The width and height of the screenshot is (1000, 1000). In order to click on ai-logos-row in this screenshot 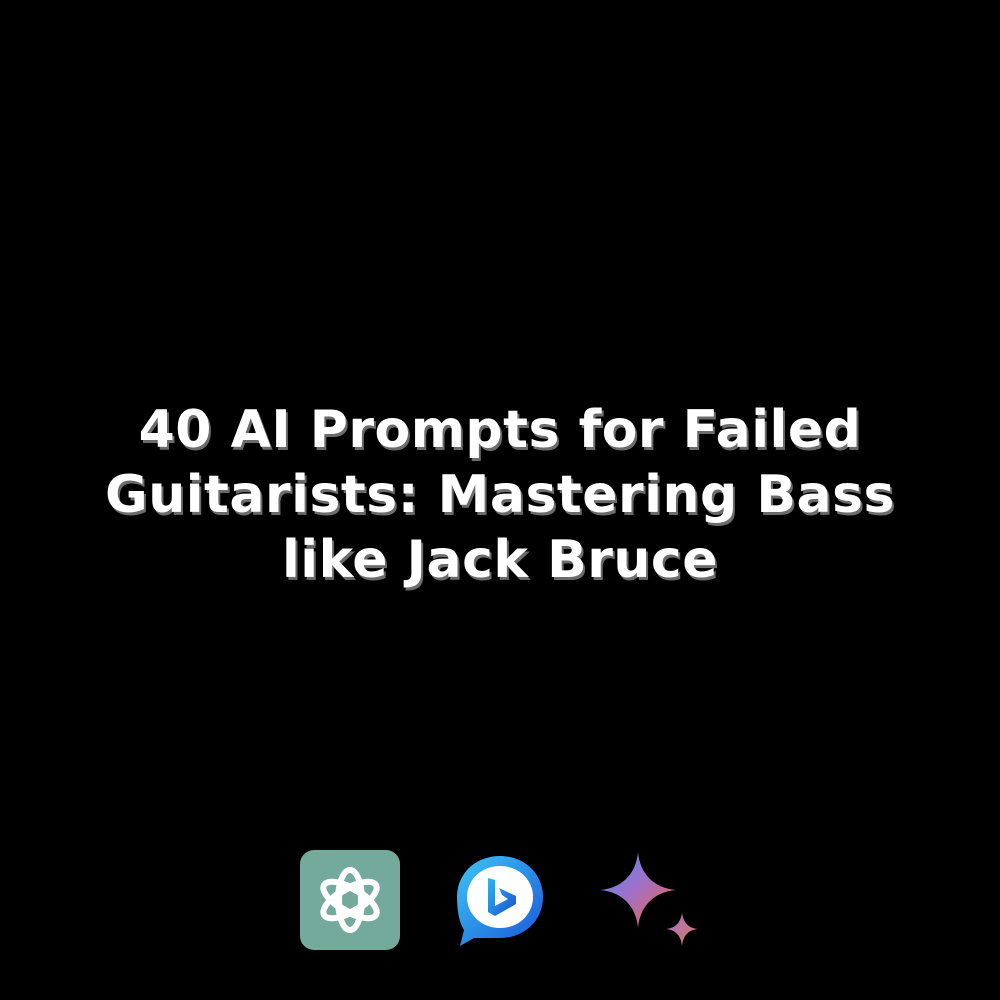, I will do `click(500, 900)`.